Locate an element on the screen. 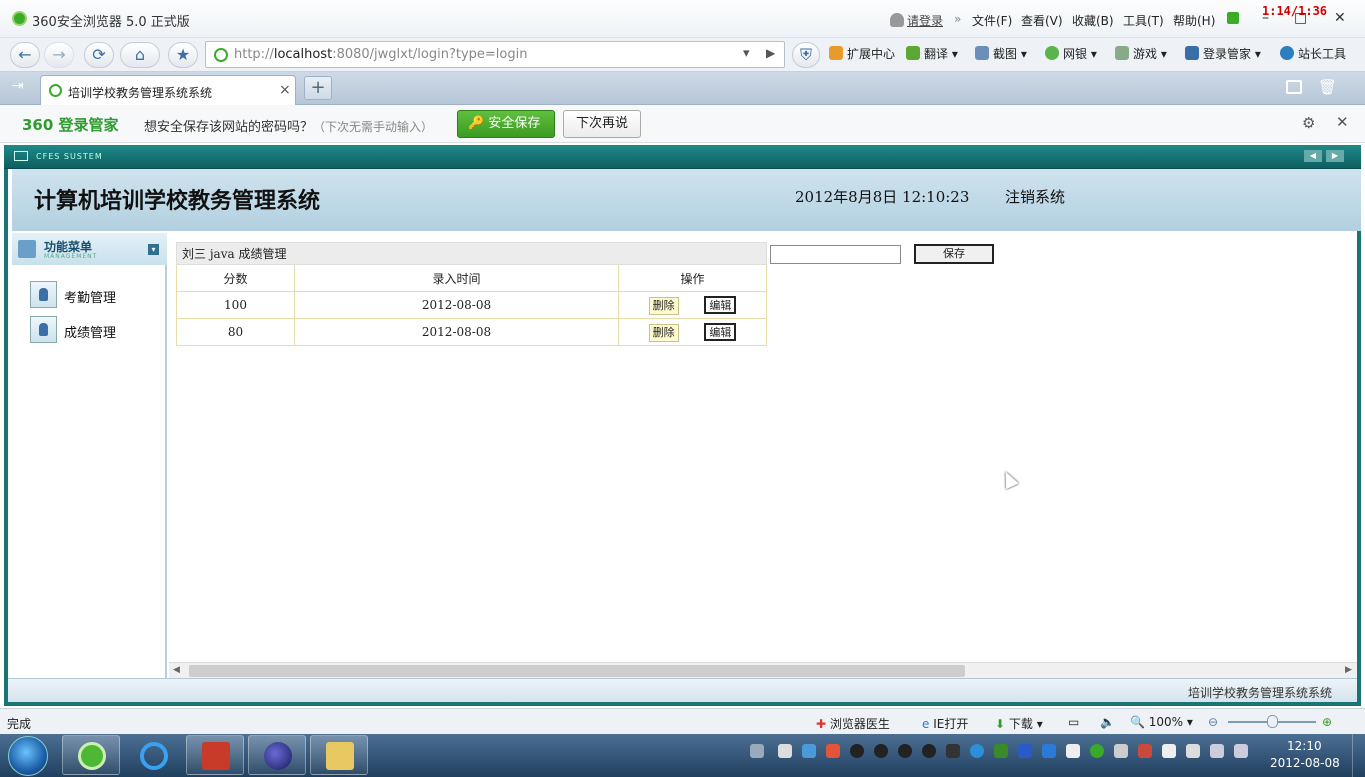  volume-icon: 🔈 is located at coordinates (1107, 722).